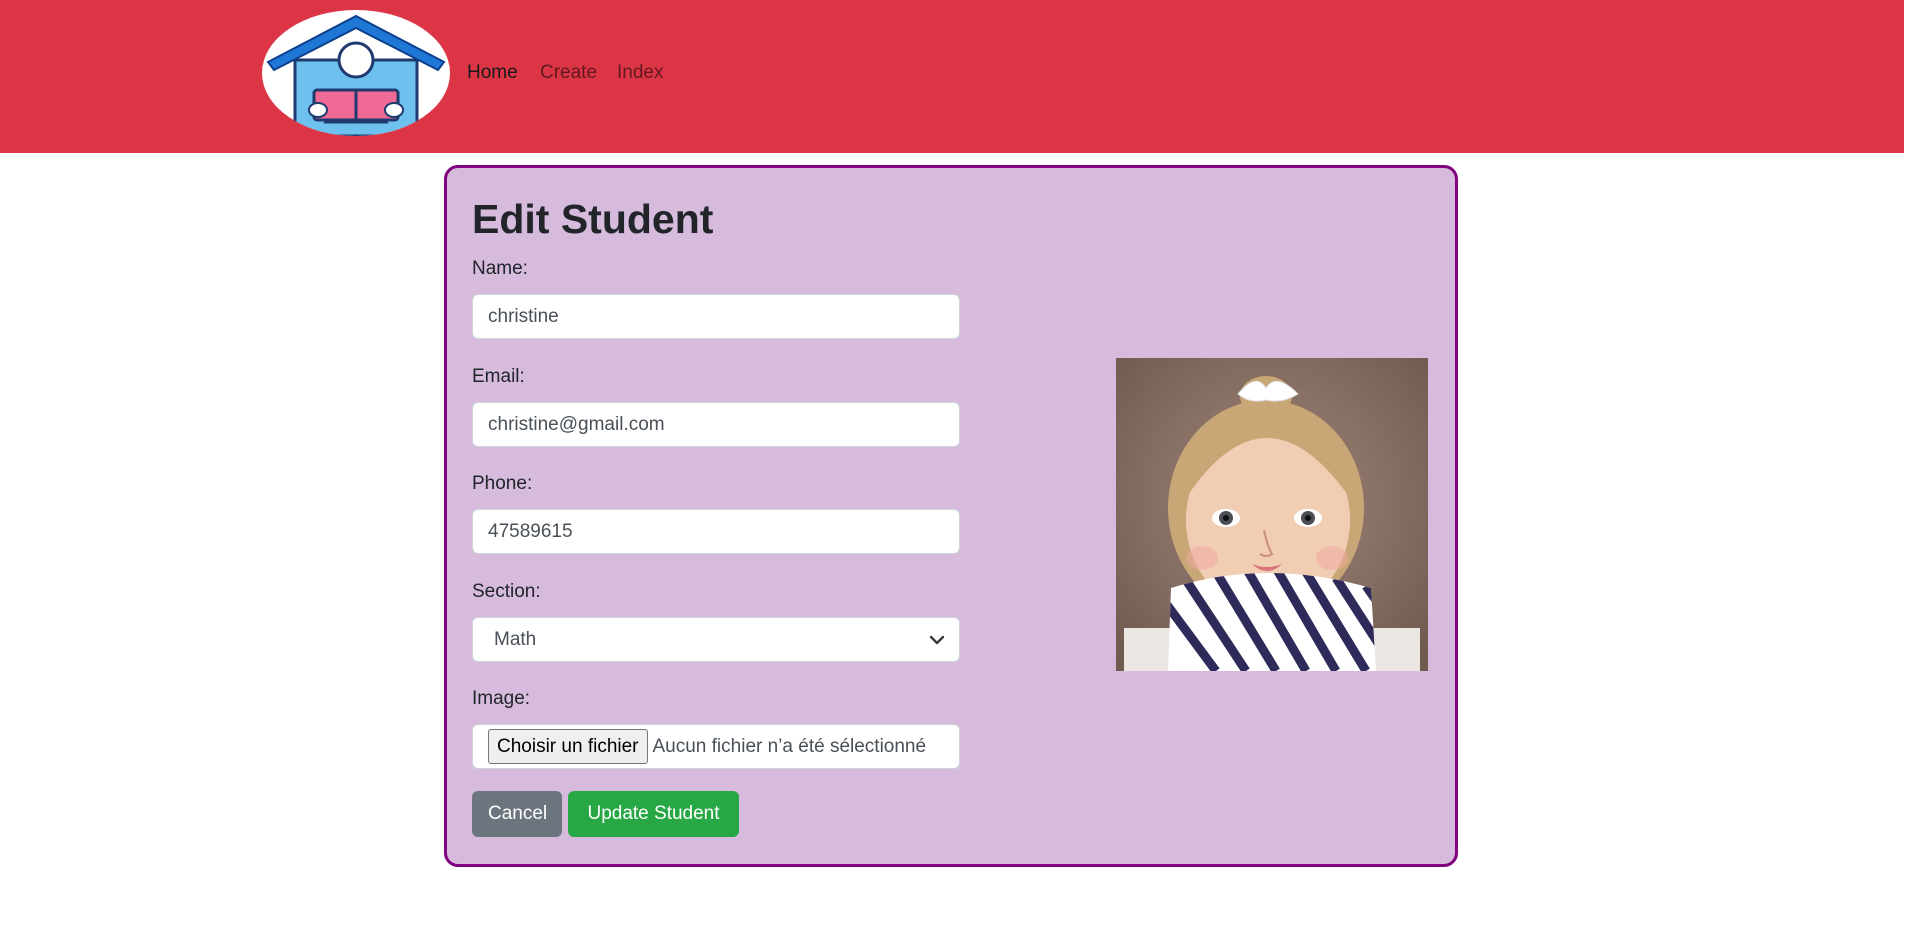 This screenshot has height=926, width=1910. Describe the element at coordinates (506, 591) in the screenshot. I see `section-label: Section:` at that location.